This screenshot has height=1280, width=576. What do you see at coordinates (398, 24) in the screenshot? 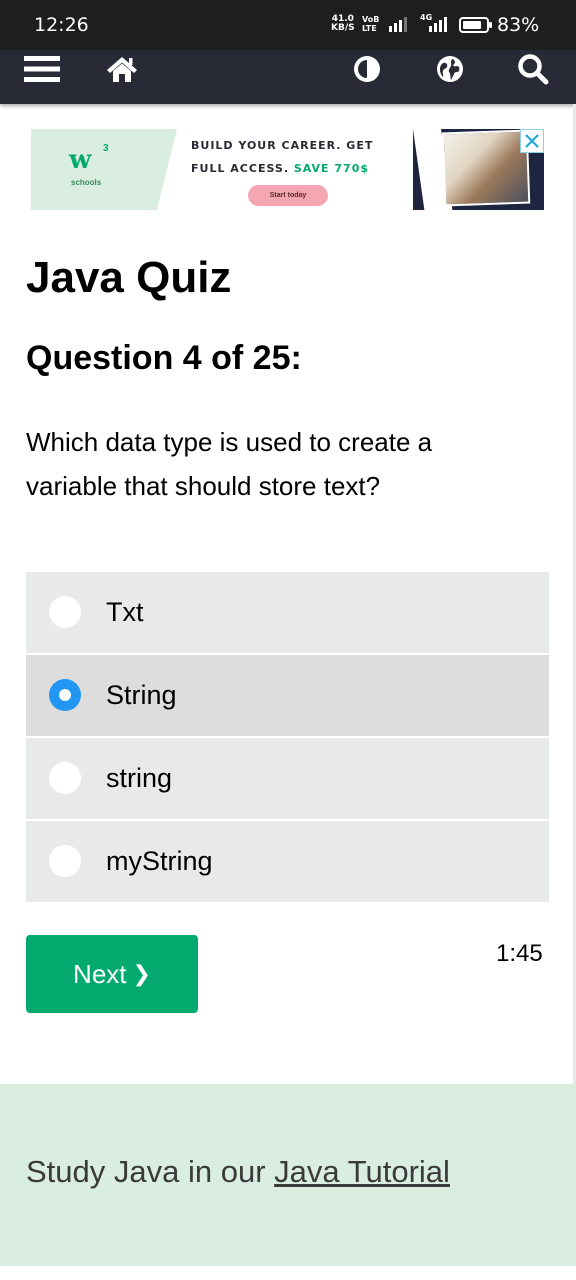
I see `signal-icon` at bounding box center [398, 24].